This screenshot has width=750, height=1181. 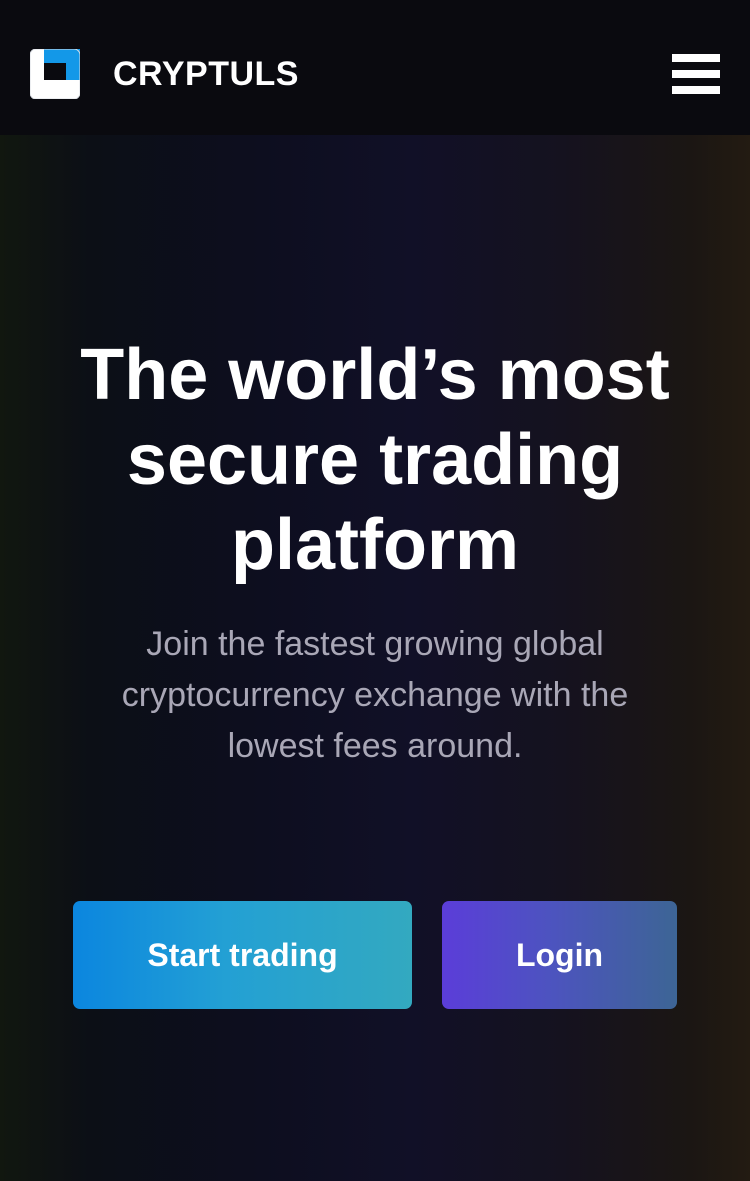 What do you see at coordinates (206, 74) in the screenshot?
I see `brand-name: CRYPTULS` at bounding box center [206, 74].